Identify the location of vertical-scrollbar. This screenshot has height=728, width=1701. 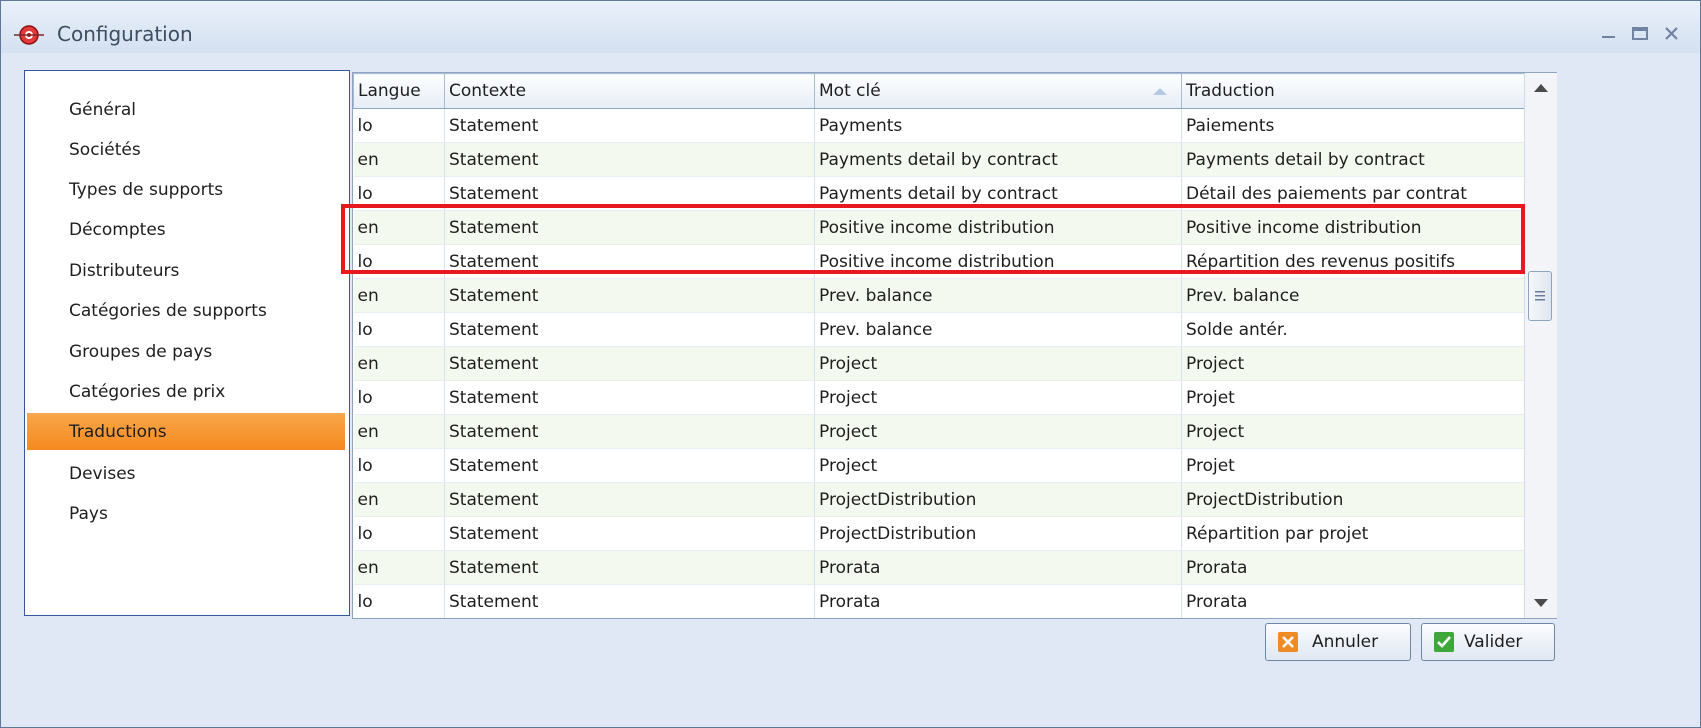
(1540, 345).